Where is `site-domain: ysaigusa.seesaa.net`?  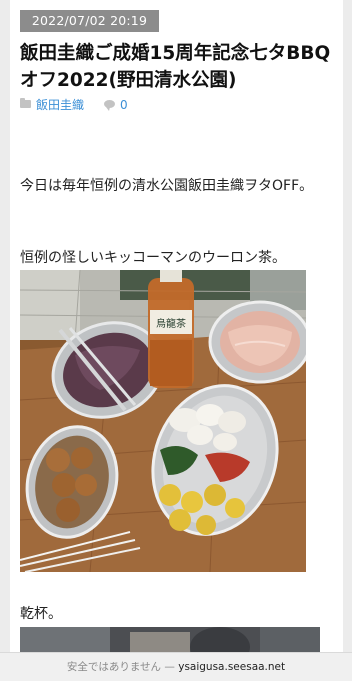 site-domain: ysaigusa.seesaa.net is located at coordinates (232, 667).